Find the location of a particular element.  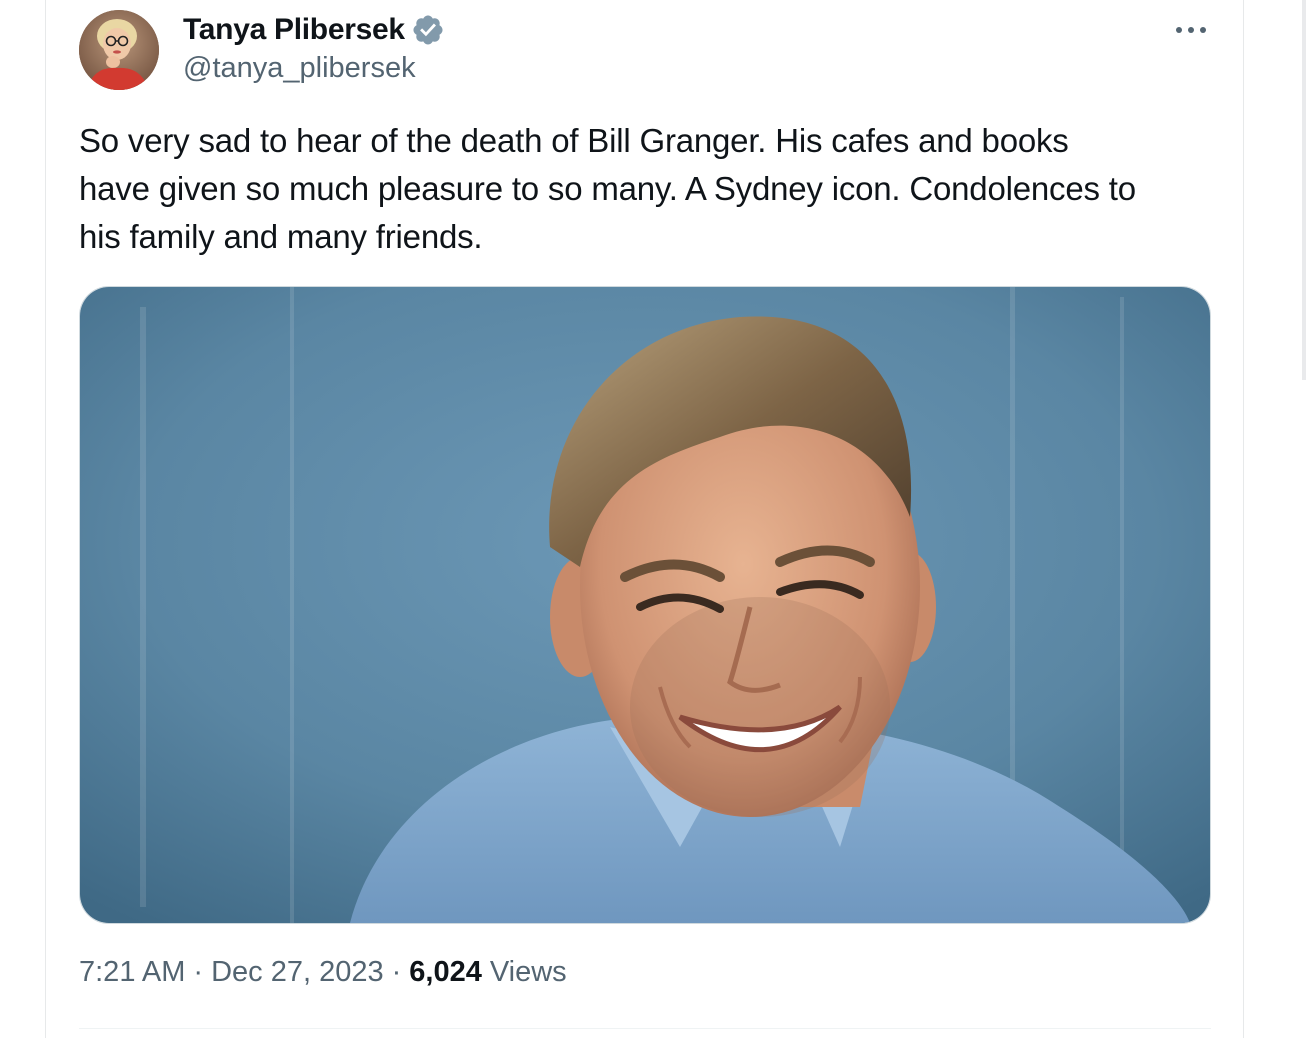

author-name-row: Tanya Plibersek is located at coordinates (314, 30).